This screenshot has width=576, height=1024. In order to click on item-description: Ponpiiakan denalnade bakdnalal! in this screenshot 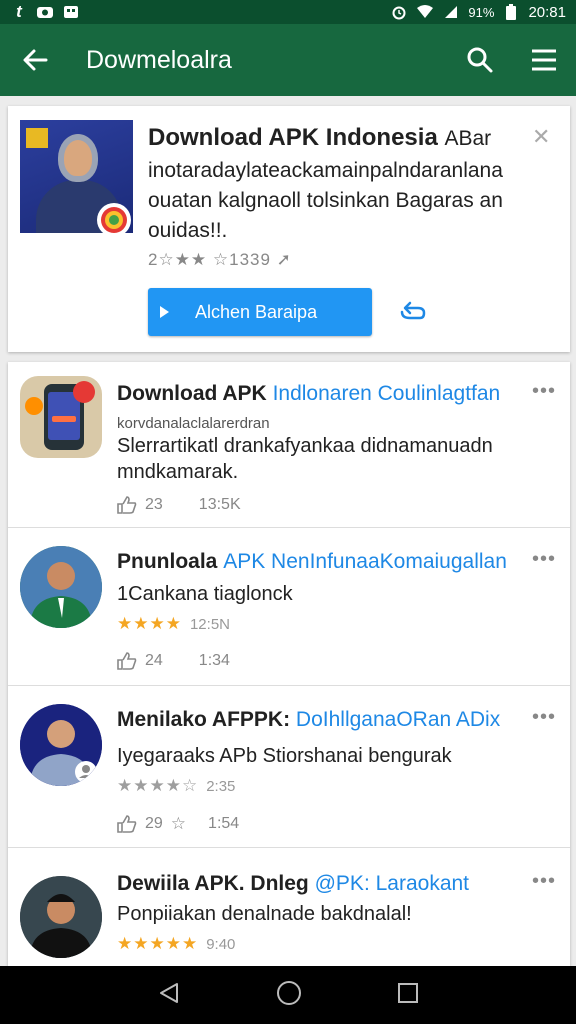, I will do `click(264, 914)`.